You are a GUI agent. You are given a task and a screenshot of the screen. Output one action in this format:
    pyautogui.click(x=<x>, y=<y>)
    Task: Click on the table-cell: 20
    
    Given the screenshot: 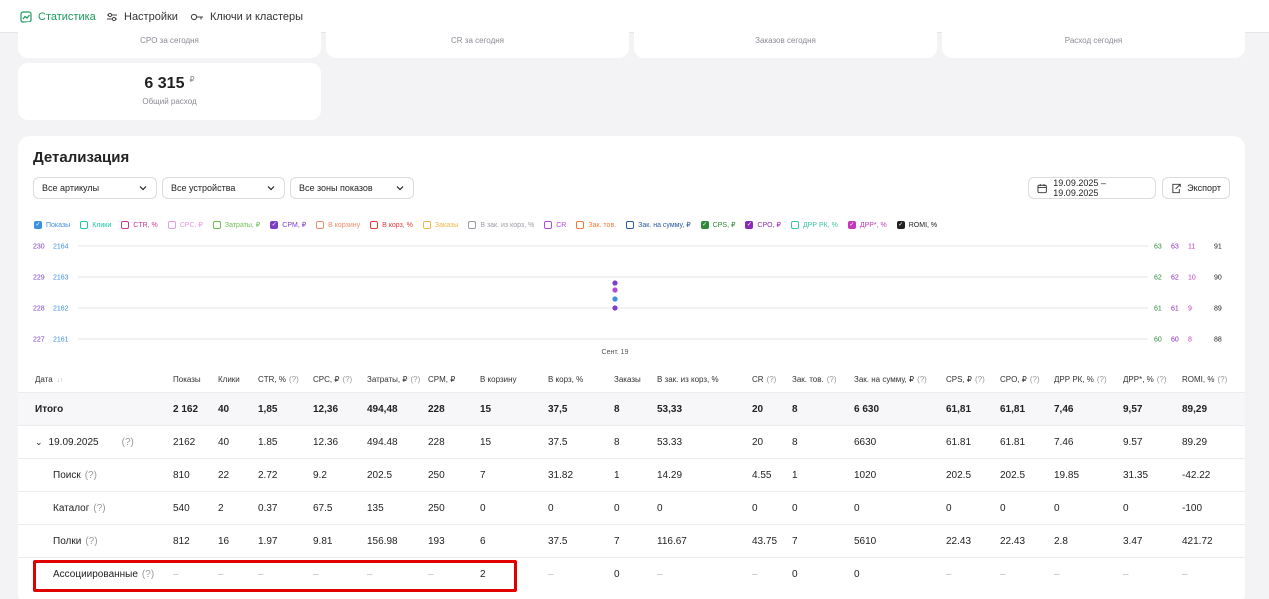 What is the action you would take?
    pyautogui.click(x=758, y=409)
    